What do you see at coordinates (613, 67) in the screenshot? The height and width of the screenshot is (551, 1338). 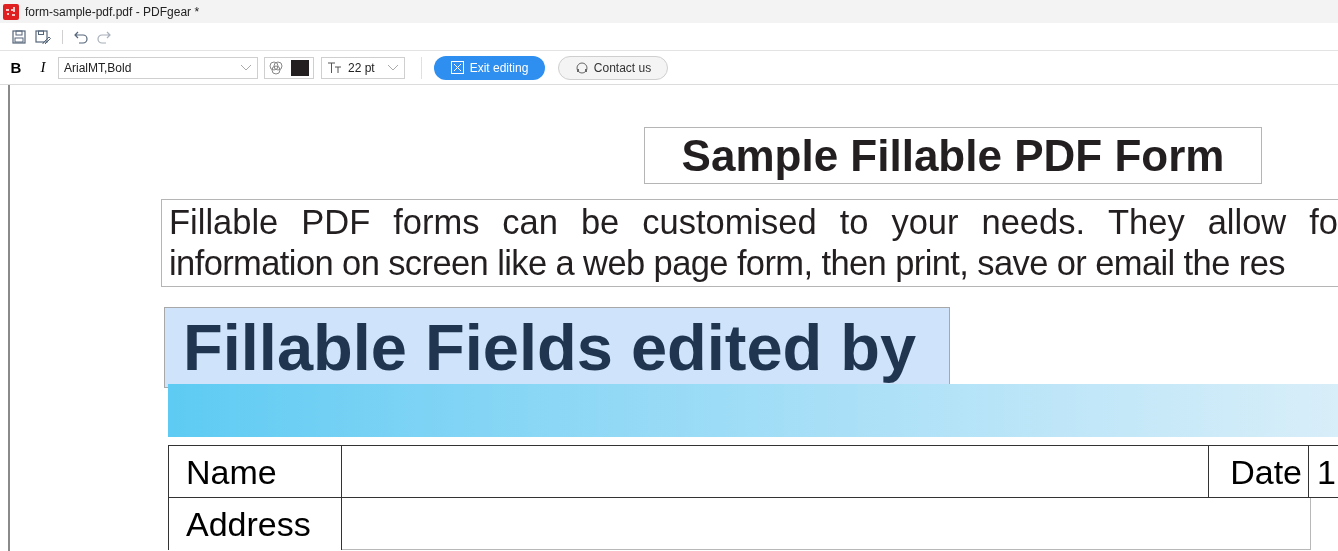 I see `contact-us-button: Contact us` at bounding box center [613, 67].